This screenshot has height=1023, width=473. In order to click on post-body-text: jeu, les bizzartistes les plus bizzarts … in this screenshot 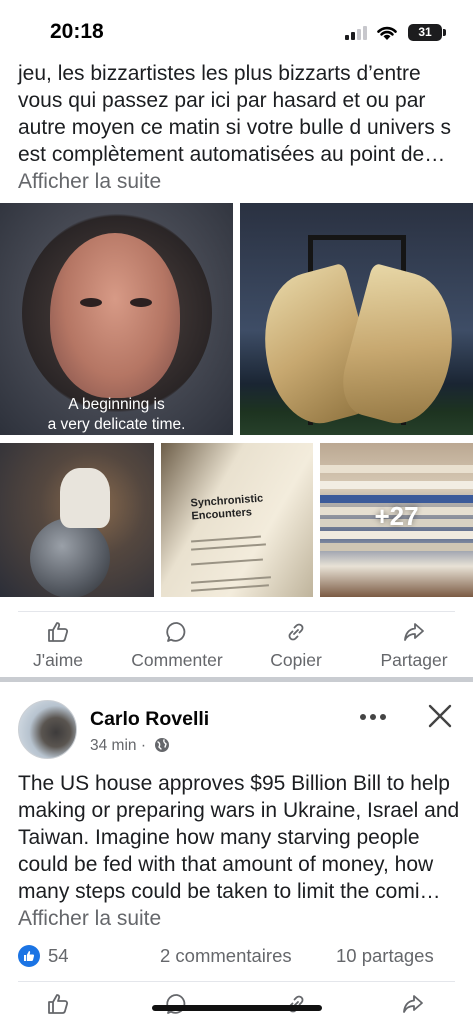, I will do `click(240, 127)`.